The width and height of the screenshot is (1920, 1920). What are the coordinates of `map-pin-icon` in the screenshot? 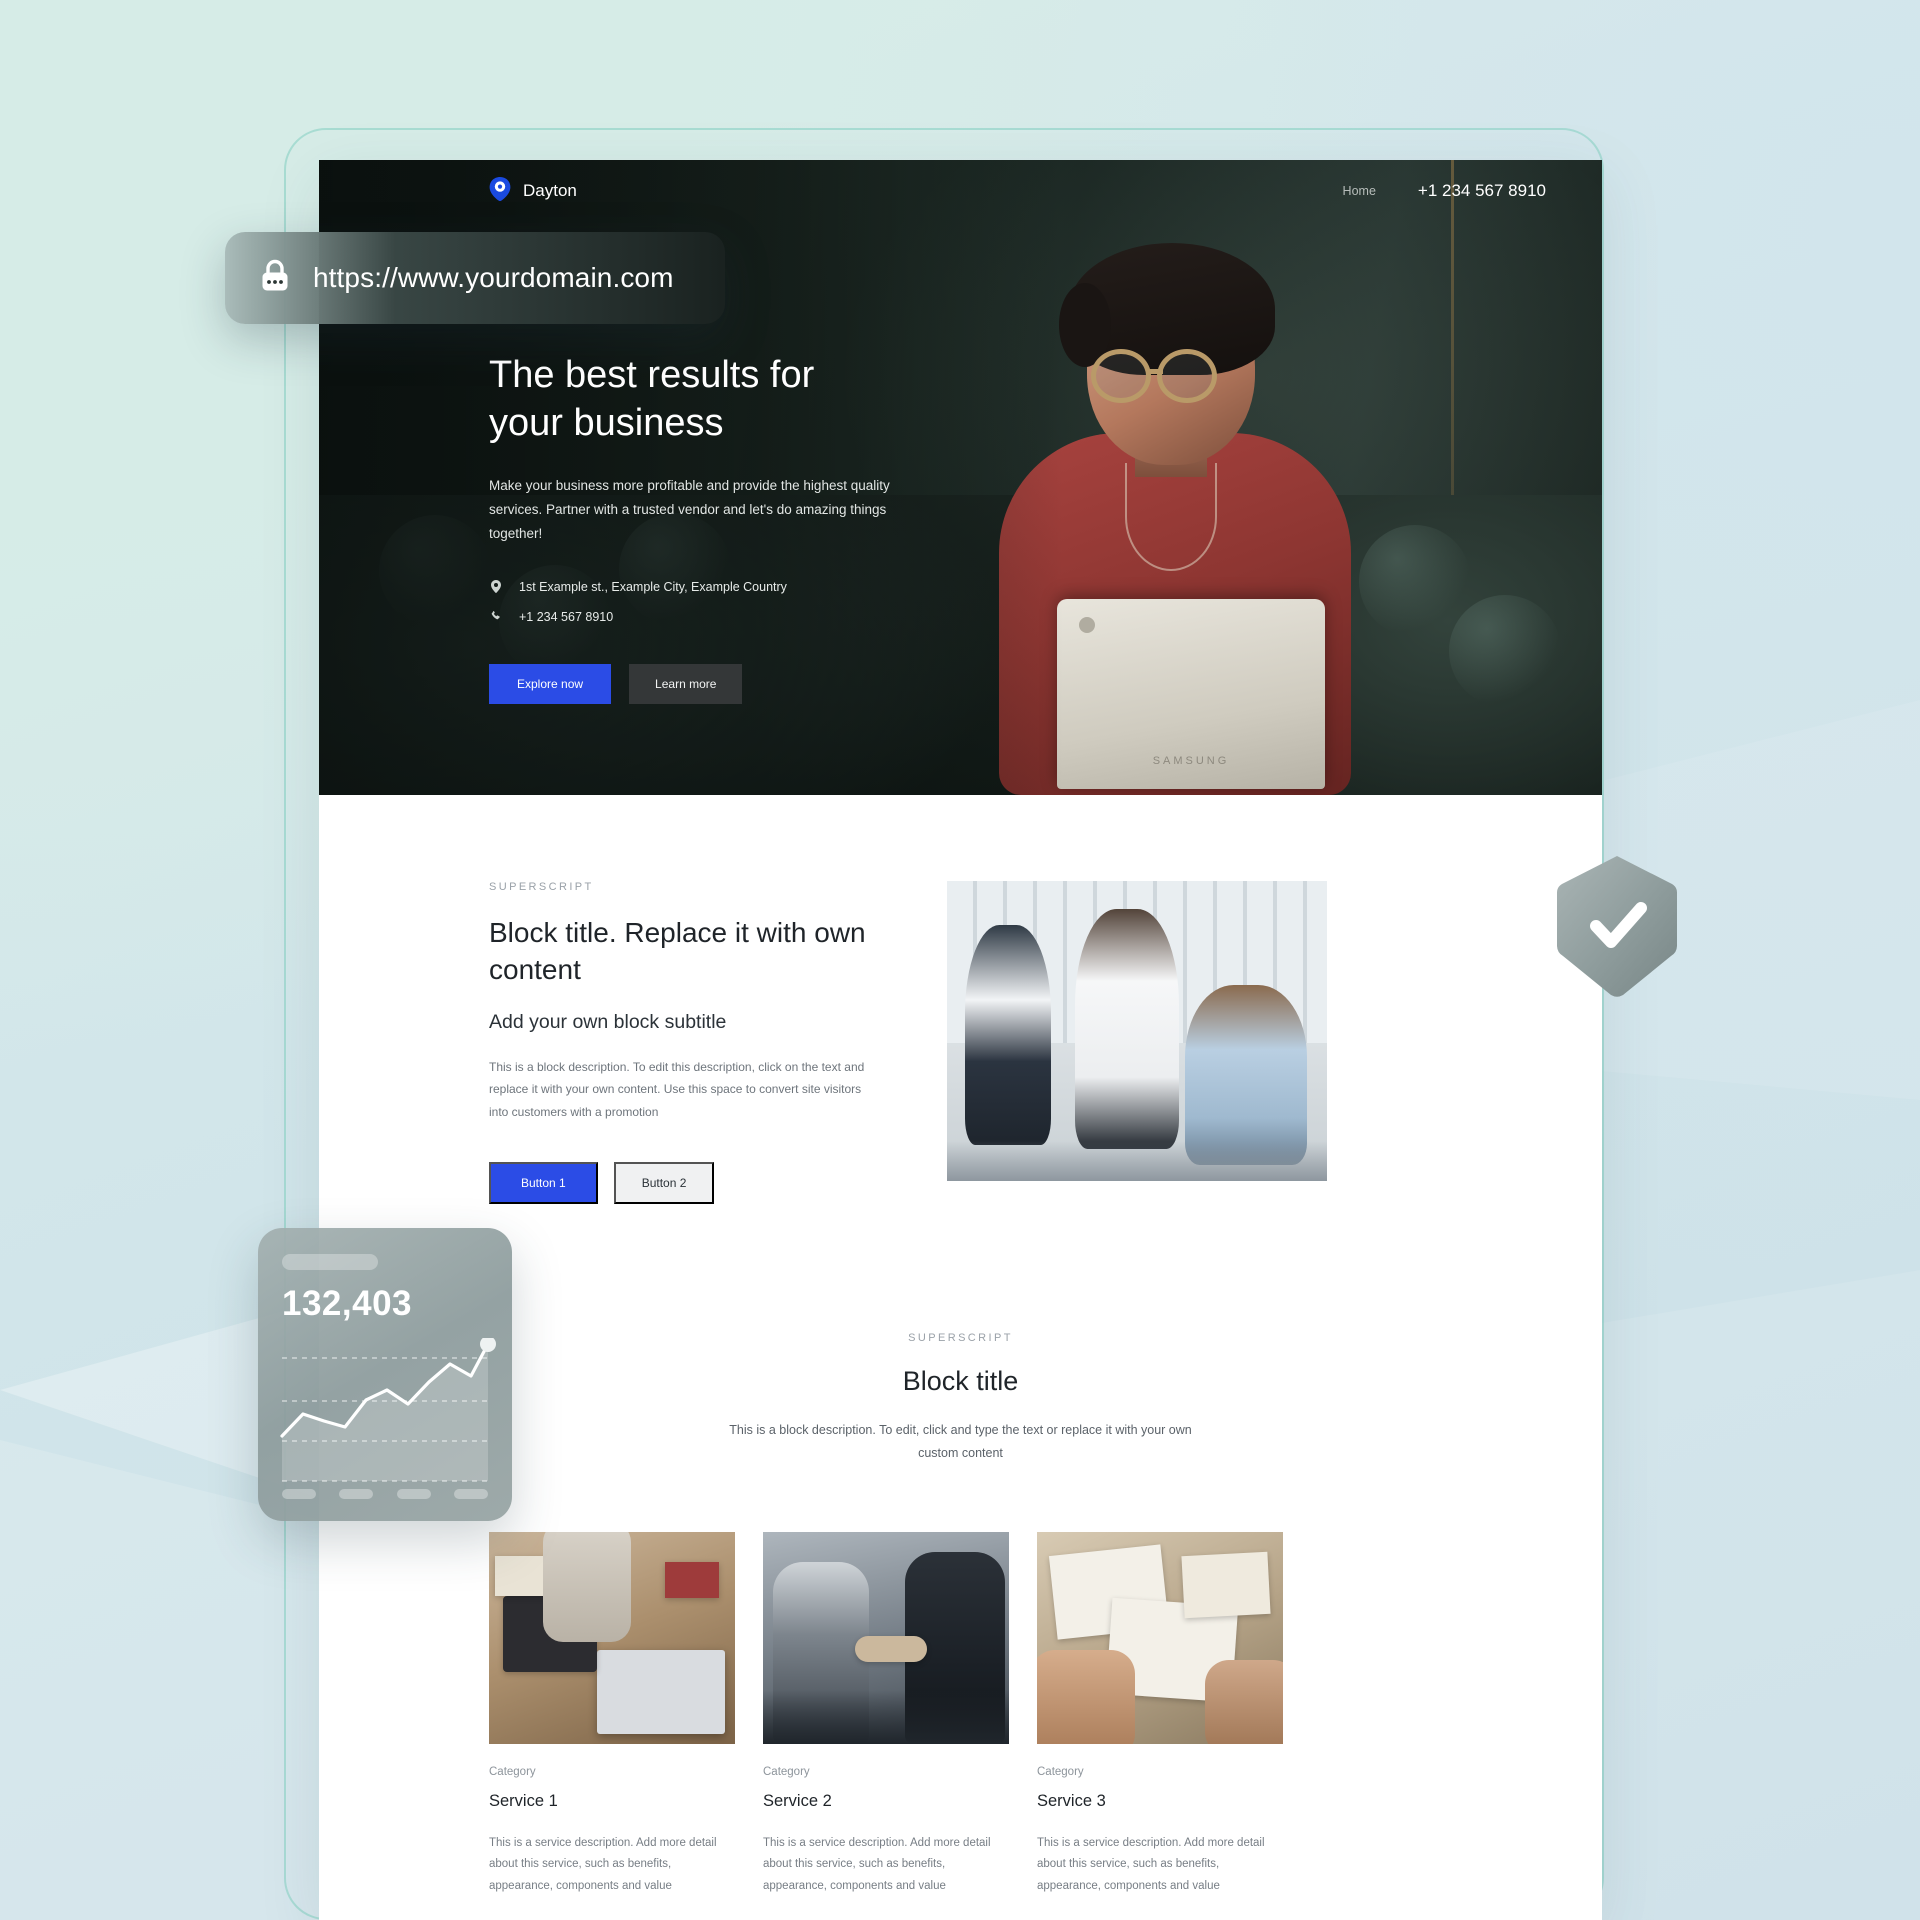 It's located at (496, 587).